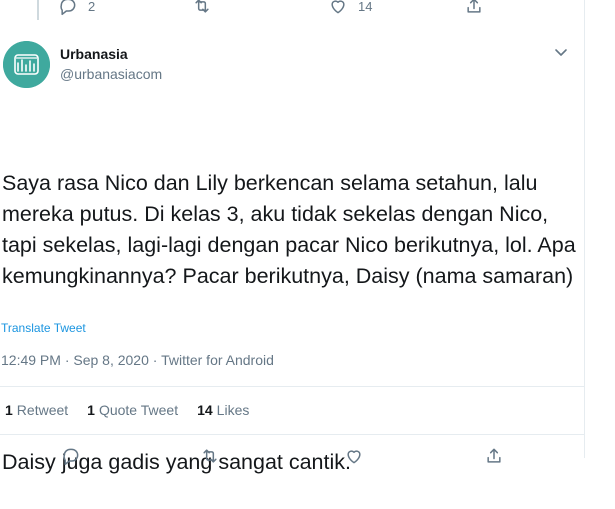 The width and height of the screenshot is (615, 509). Describe the element at coordinates (94, 54) in the screenshot. I see `author-name: Urbanasia` at that location.